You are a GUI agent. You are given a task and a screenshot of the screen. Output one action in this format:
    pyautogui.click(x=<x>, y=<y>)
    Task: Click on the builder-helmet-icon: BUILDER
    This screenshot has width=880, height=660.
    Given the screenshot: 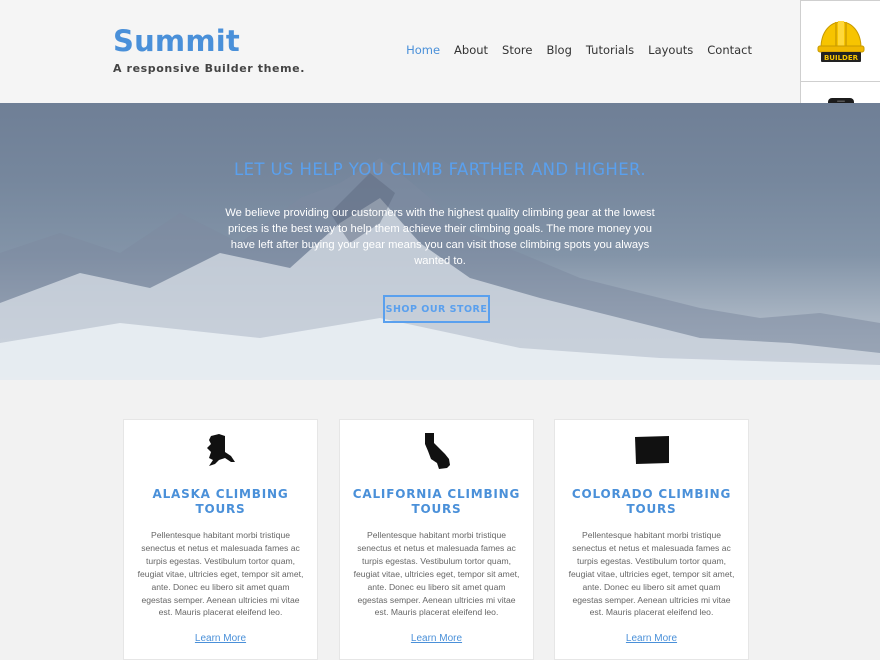 What is the action you would take?
    pyautogui.click(x=840, y=41)
    